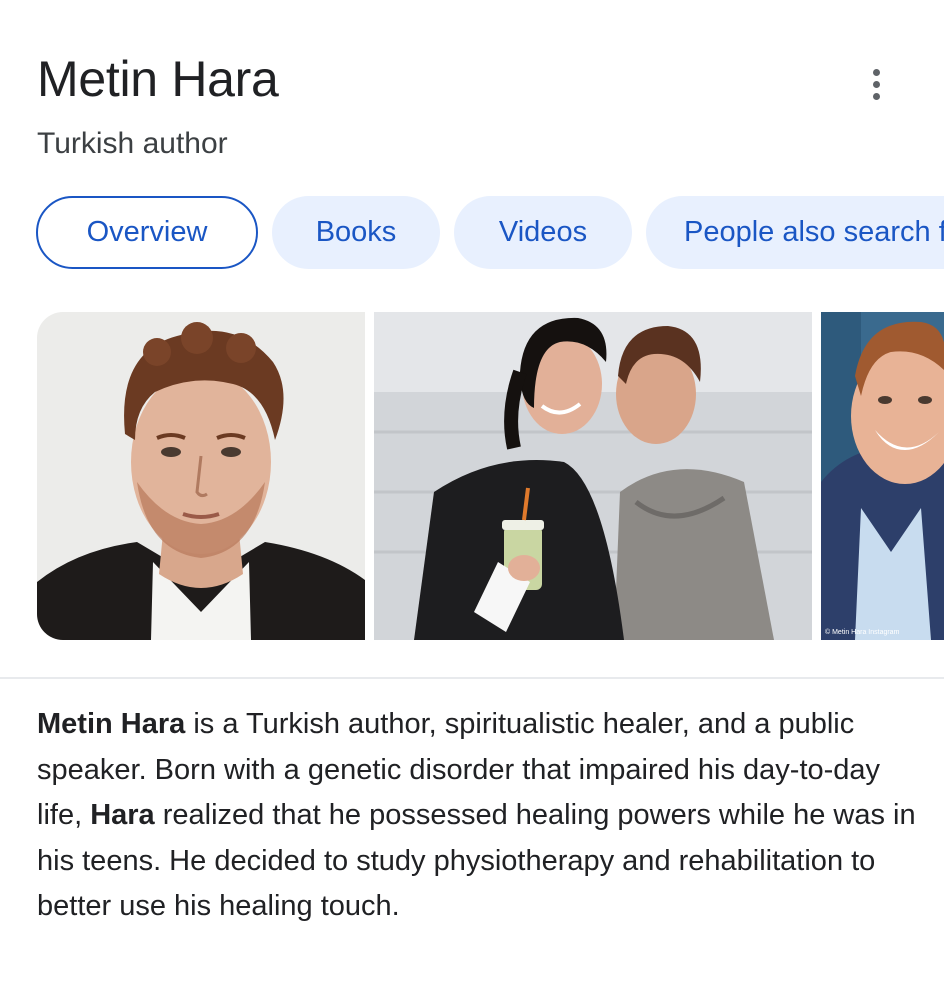 This screenshot has height=1000, width=944. What do you see at coordinates (795, 232) in the screenshot?
I see `tab-people-also-search: People also search for` at bounding box center [795, 232].